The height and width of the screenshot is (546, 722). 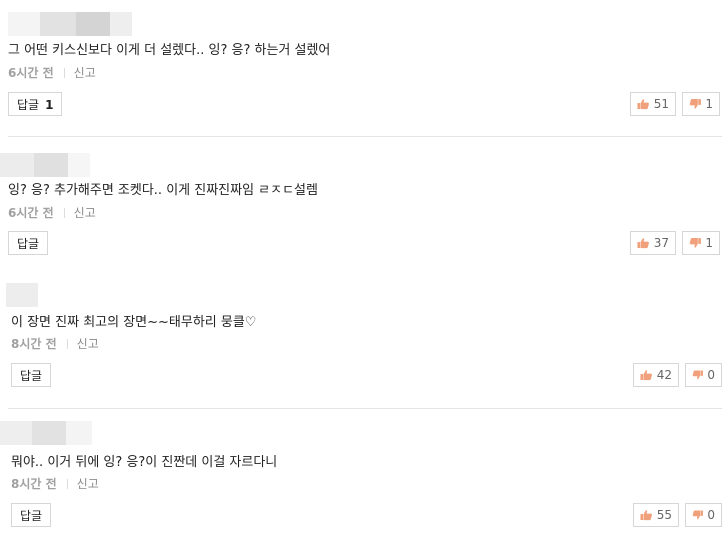 What do you see at coordinates (144, 462) in the screenshot?
I see `comment-text: 뭐야.. 이거 뒤에 잉? 응?이 진짠데 이걸 자르다니` at bounding box center [144, 462].